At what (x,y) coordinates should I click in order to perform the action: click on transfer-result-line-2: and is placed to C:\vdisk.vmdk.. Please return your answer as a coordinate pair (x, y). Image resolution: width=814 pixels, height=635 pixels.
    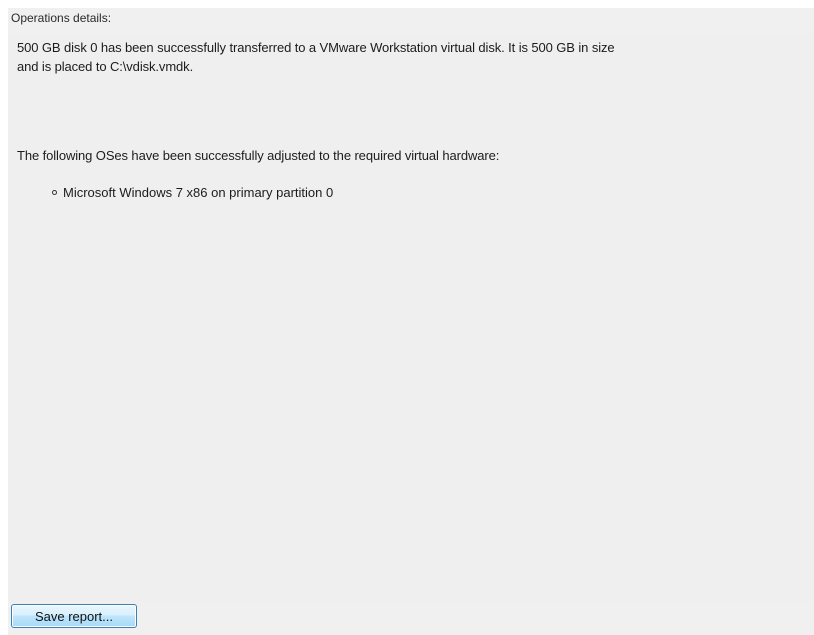
    Looking at the image, I should click on (105, 66).